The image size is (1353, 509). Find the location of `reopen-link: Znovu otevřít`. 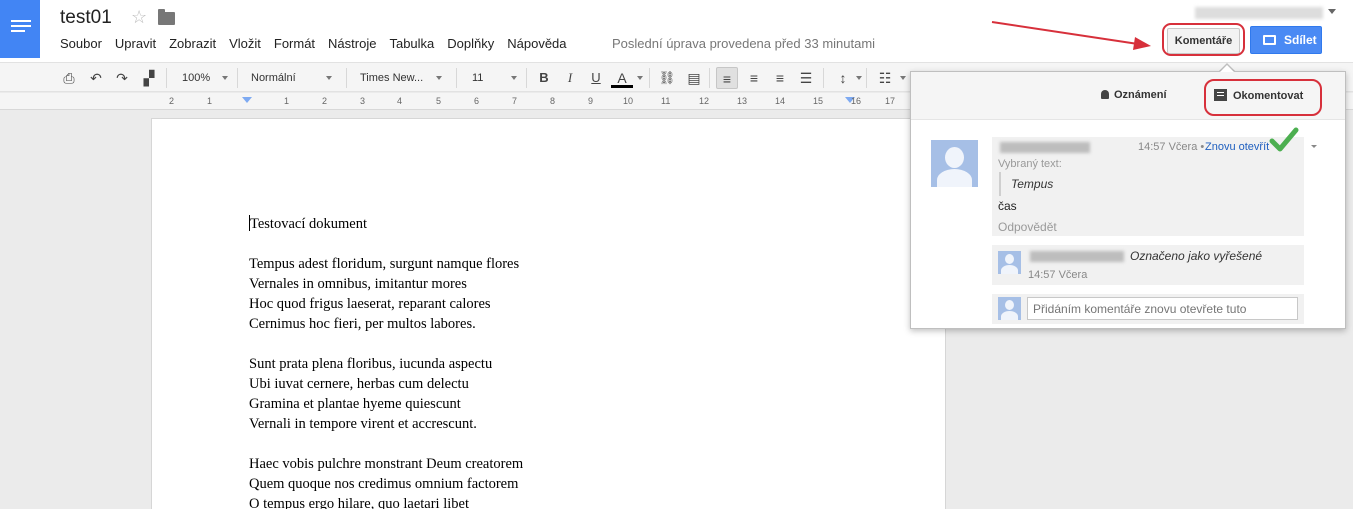

reopen-link: Znovu otevřít is located at coordinates (1237, 147).